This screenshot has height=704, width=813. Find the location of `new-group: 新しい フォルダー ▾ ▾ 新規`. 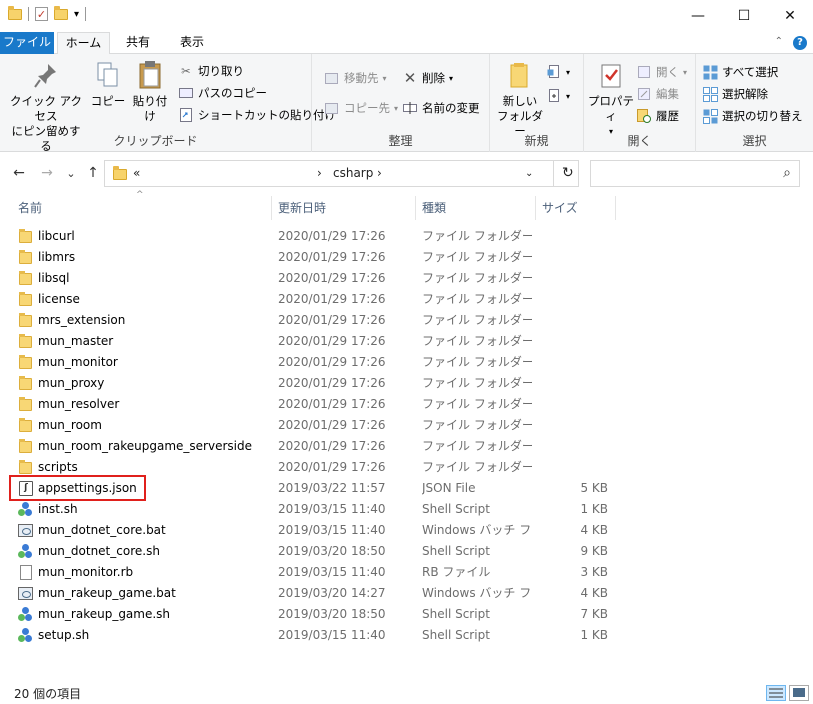

new-group: 新しい フォルダー ▾ ▾ 新規 is located at coordinates (537, 103).